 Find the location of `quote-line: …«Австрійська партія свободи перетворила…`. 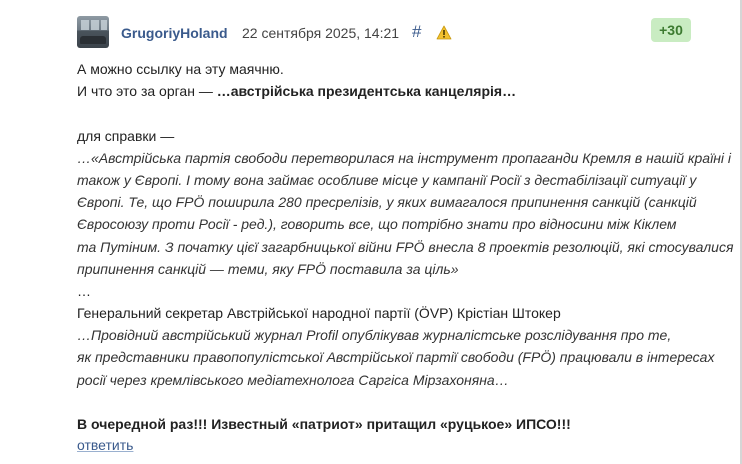

quote-line: …«Австрійська партія свободи перетворила… is located at coordinates (404, 157).